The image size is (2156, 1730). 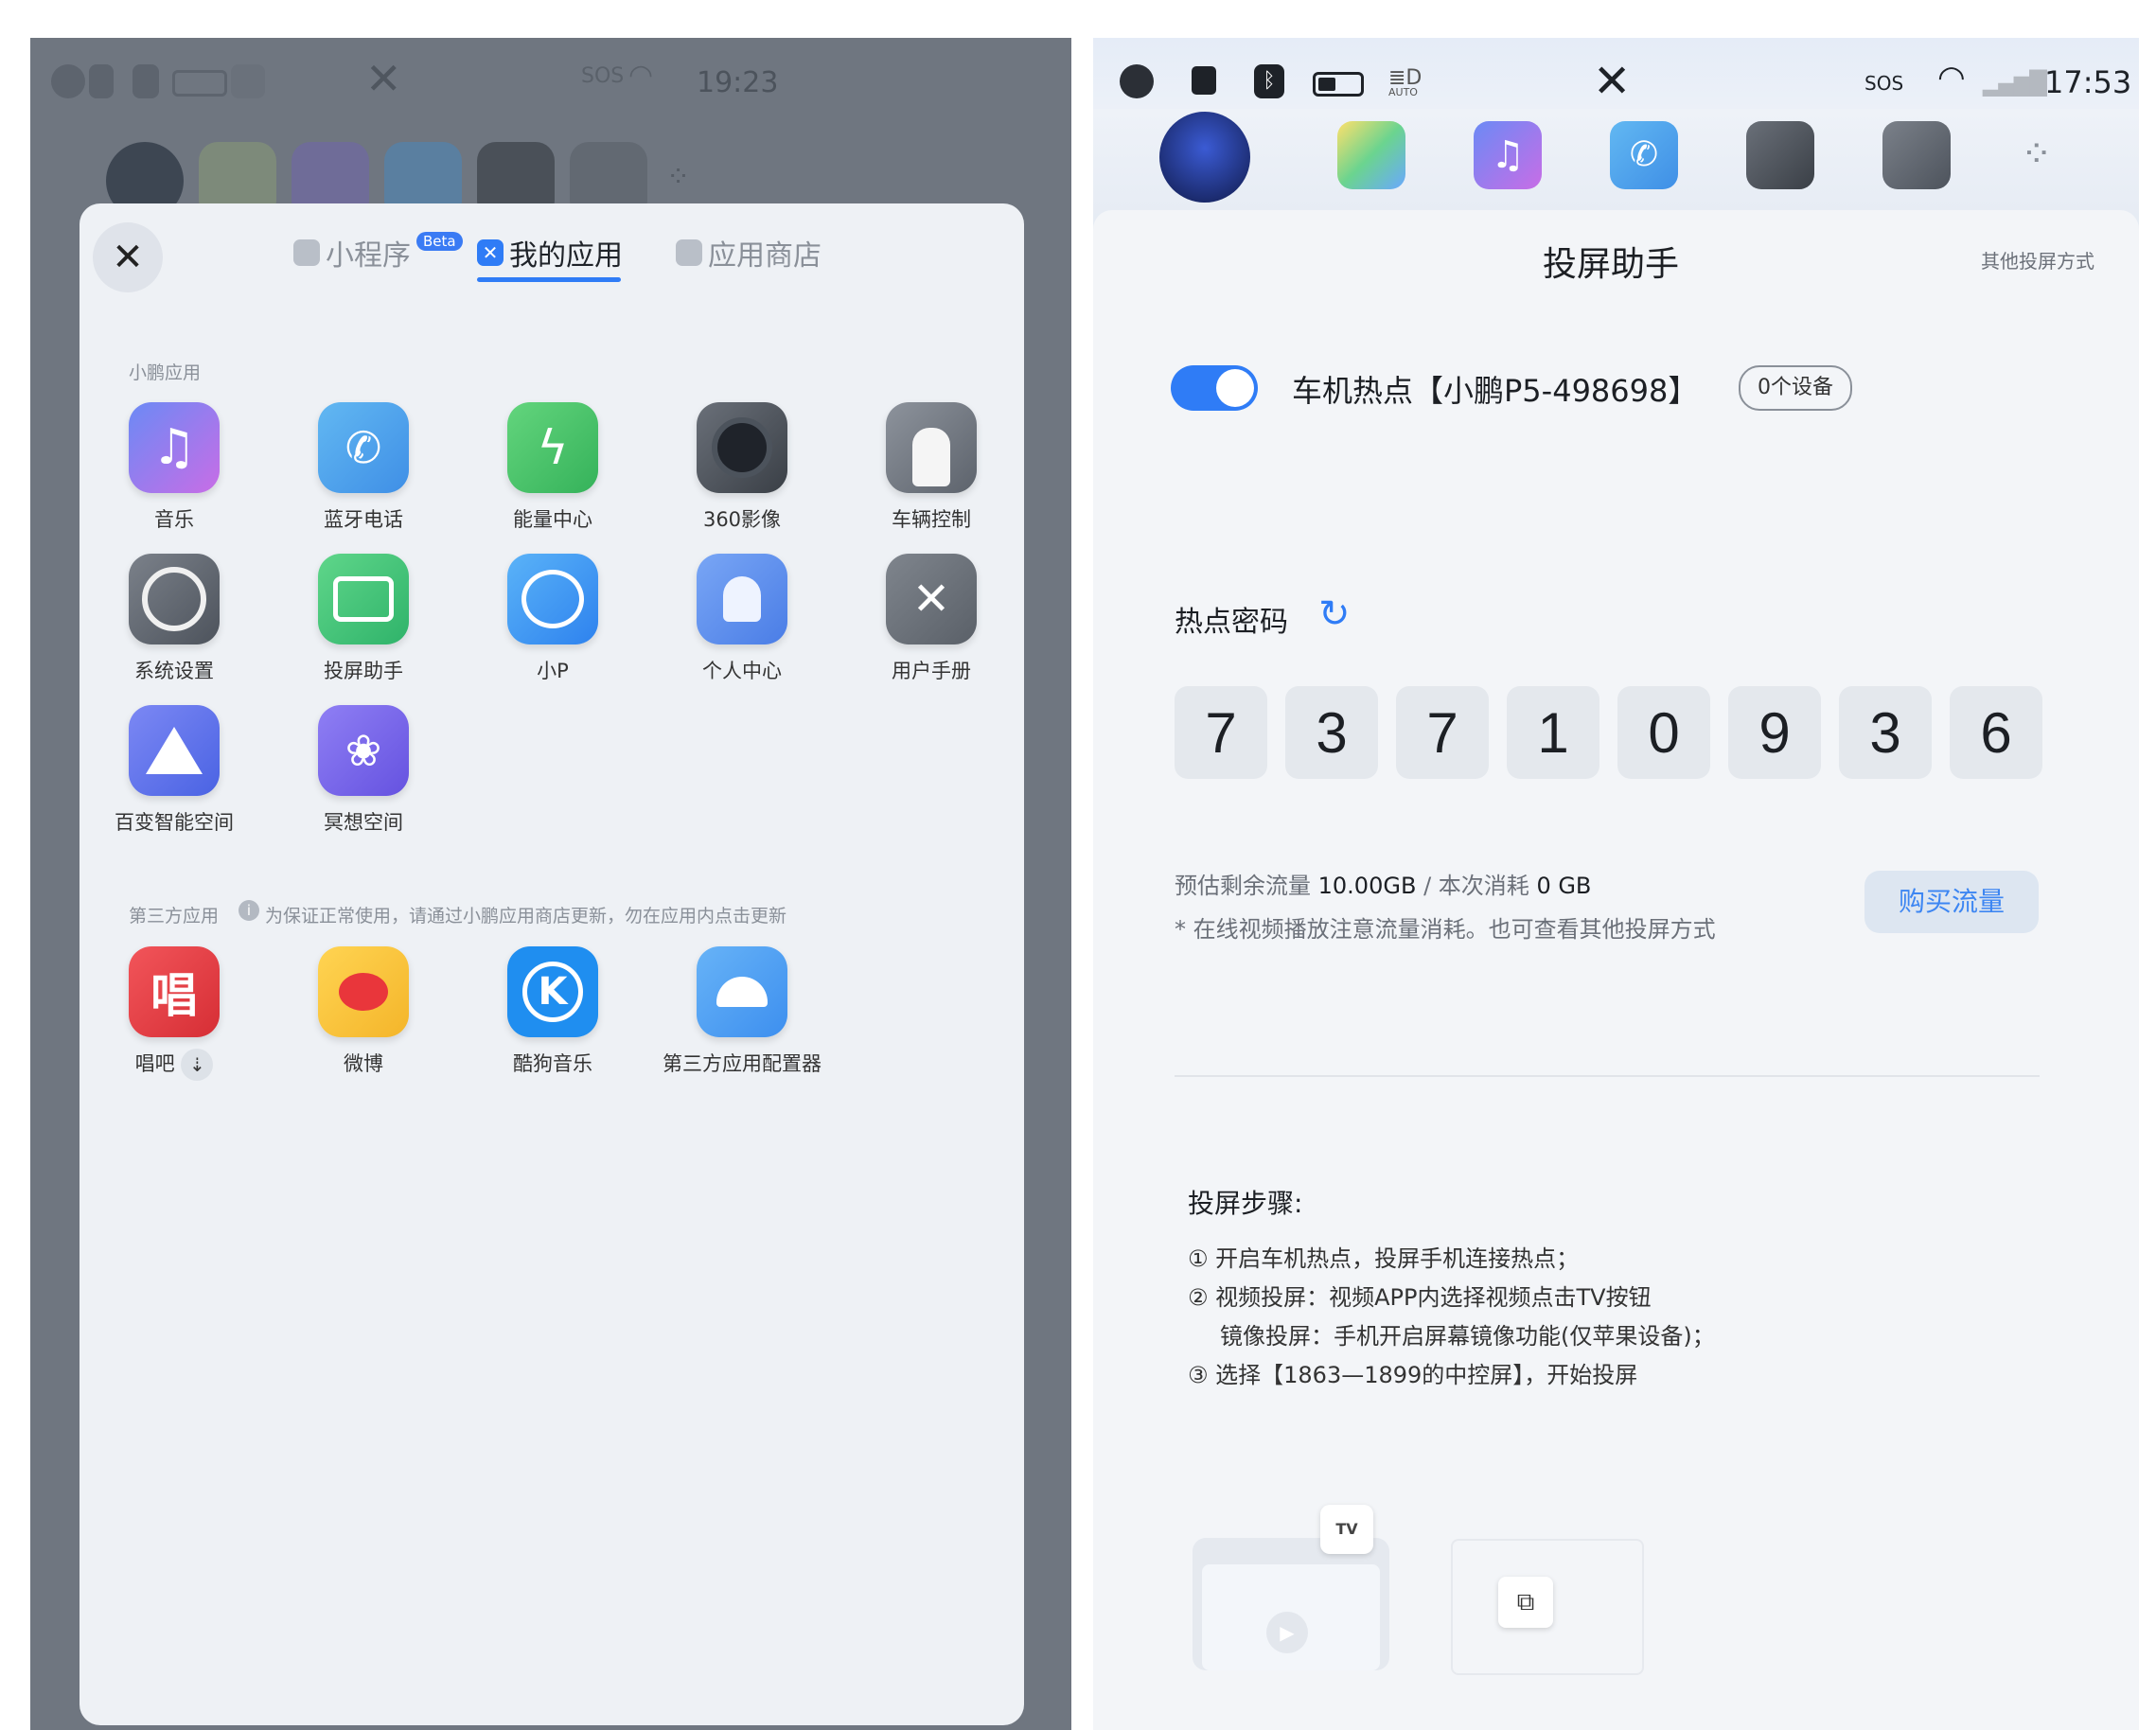 I want to click on android-app-icon, so click(x=742, y=991).